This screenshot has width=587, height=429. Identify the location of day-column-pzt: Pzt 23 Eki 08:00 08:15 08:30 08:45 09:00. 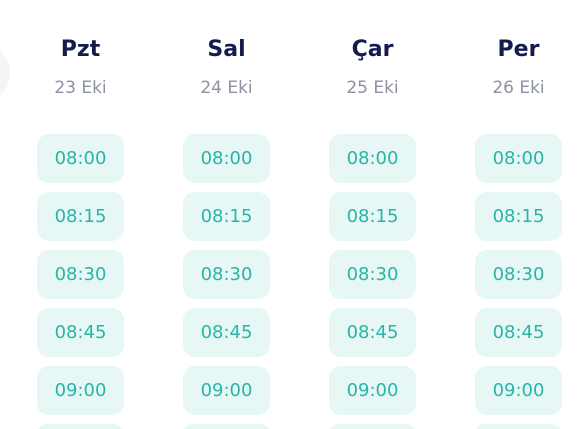
(80, 214).